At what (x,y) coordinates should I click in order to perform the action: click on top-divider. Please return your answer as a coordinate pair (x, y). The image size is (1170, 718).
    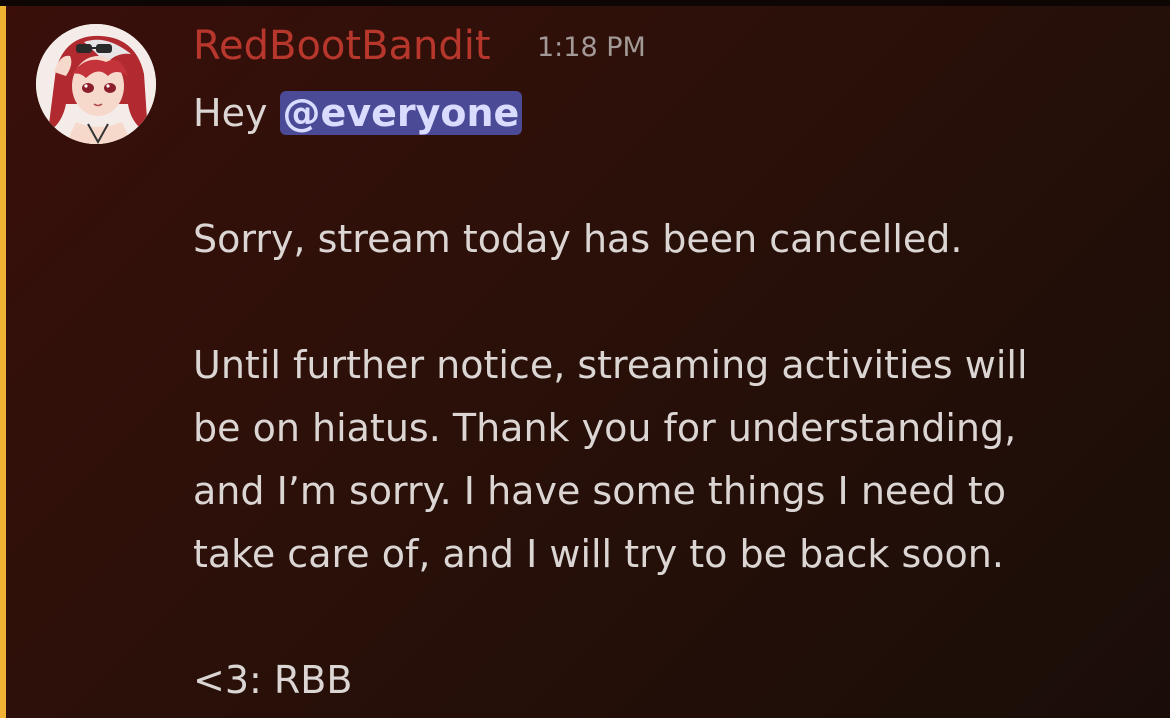
    Looking at the image, I should click on (585, 3).